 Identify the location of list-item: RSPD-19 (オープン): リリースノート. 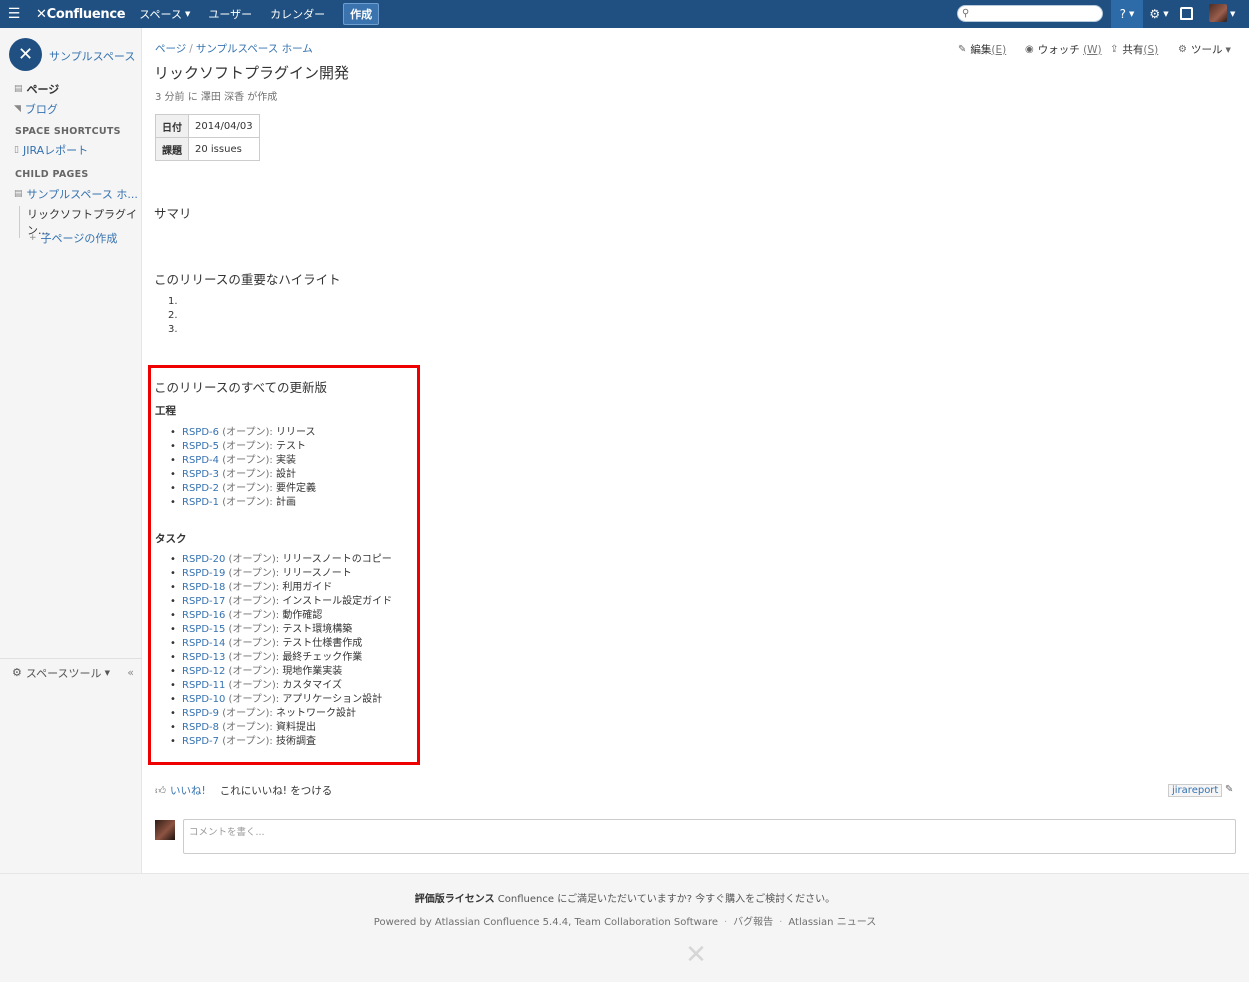
(281, 574).